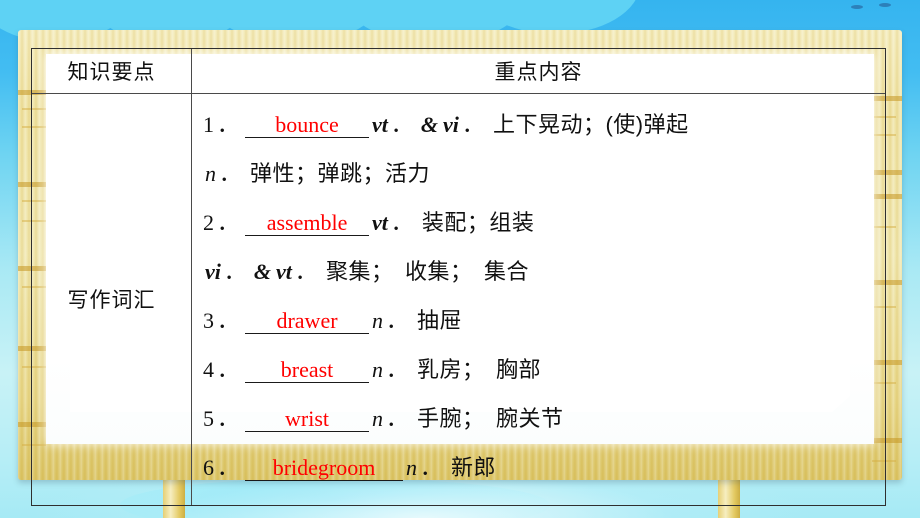 This screenshot has height=518, width=920. What do you see at coordinates (544, 376) in the screenshot?
I see `table-row: 4 ． breast n ． 乳房； 胸部` at bounding box center [544, 376].